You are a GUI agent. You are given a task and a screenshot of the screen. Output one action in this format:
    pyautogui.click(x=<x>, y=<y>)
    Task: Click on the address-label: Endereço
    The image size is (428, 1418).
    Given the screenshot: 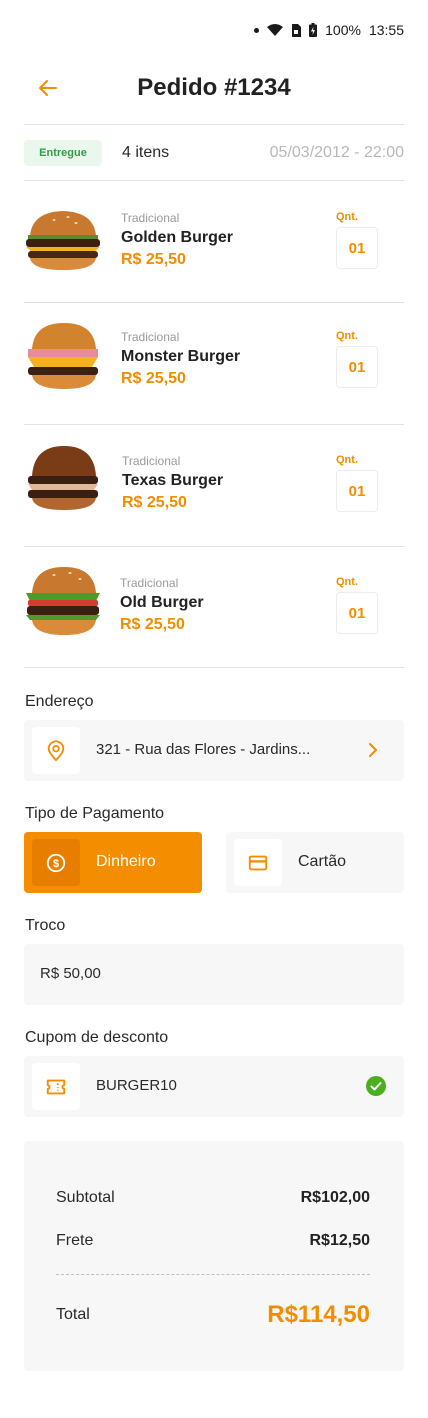 What is the action you would take?
    pyautogui.click(x=59, y=701)
    